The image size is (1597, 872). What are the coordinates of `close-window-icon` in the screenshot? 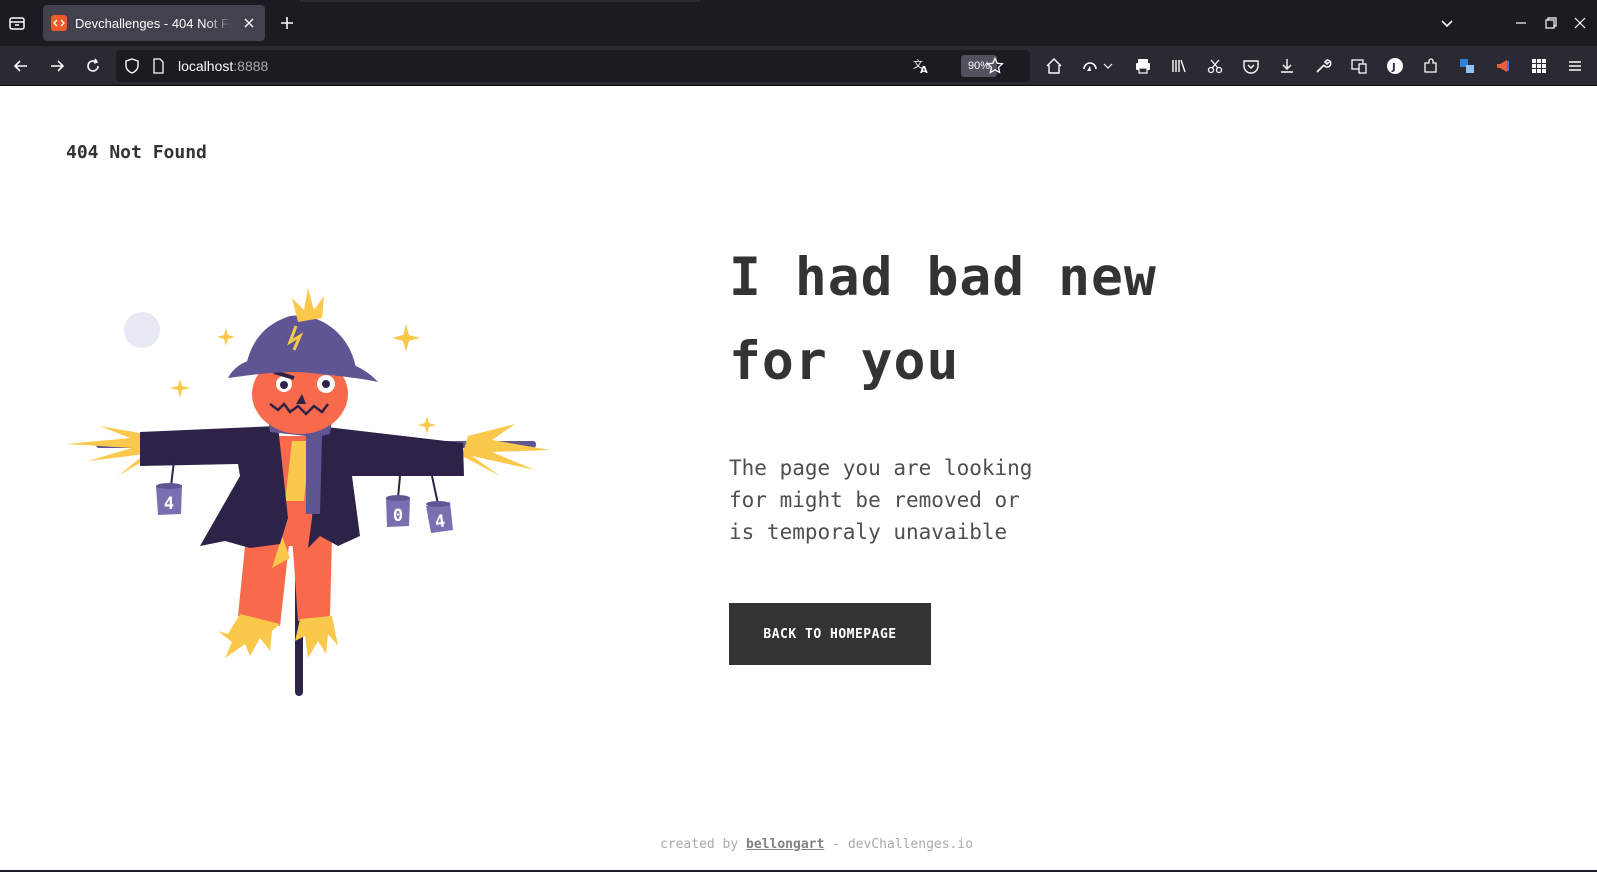 It's located at (1580, 23).